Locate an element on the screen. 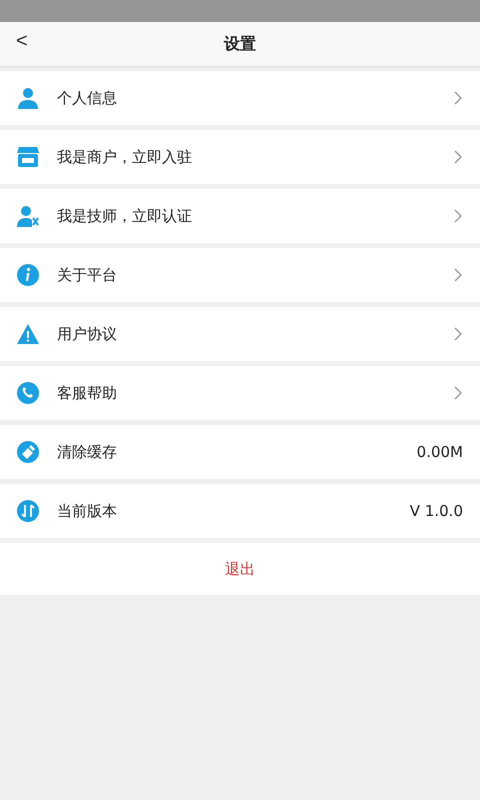 Image resolution: width=480 pixels, height=800 pixels. logout-button: 退出 is located at coordinates (240, 569).